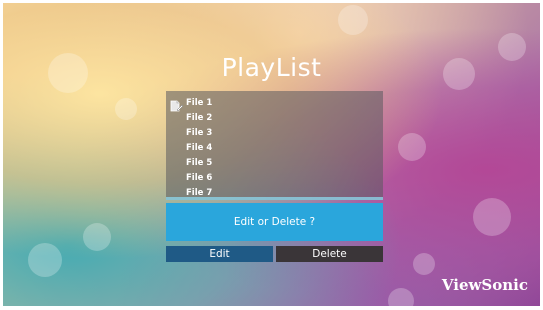  What do you see at coordinates (199, 102) in the screenshot?
I see `file-label: File 1` at bounding box center [199, 102].